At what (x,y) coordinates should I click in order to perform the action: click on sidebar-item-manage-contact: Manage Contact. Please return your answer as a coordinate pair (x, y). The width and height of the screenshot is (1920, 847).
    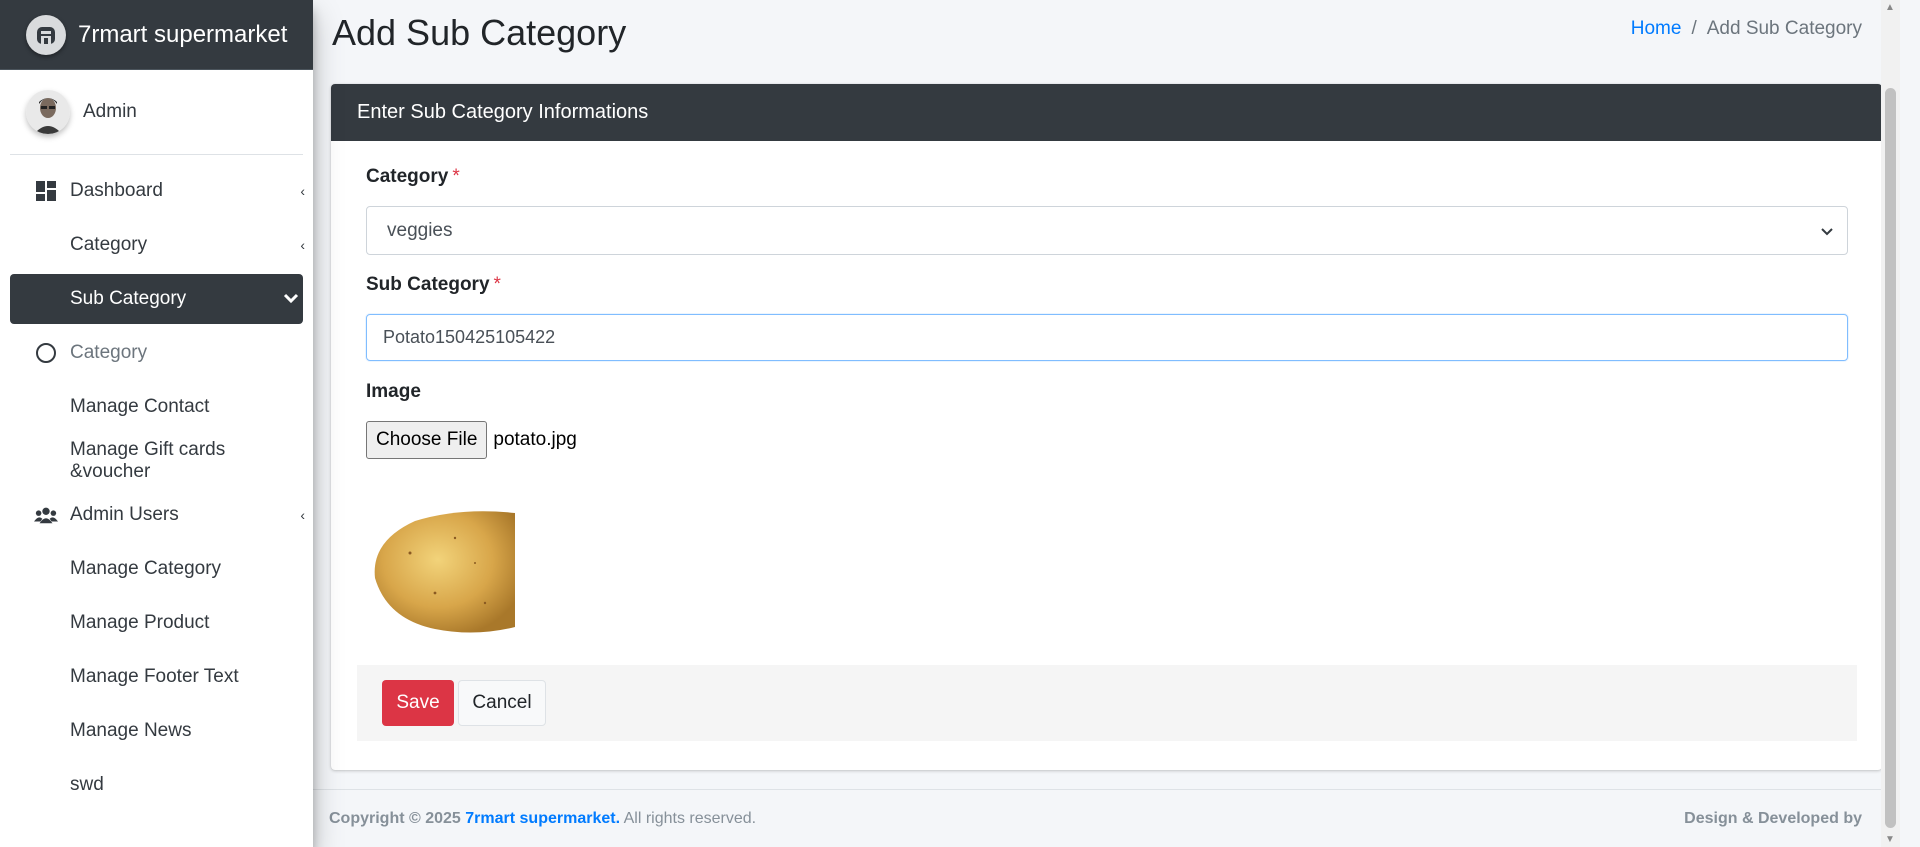
    Looking at the image, I should click on (156, 407).